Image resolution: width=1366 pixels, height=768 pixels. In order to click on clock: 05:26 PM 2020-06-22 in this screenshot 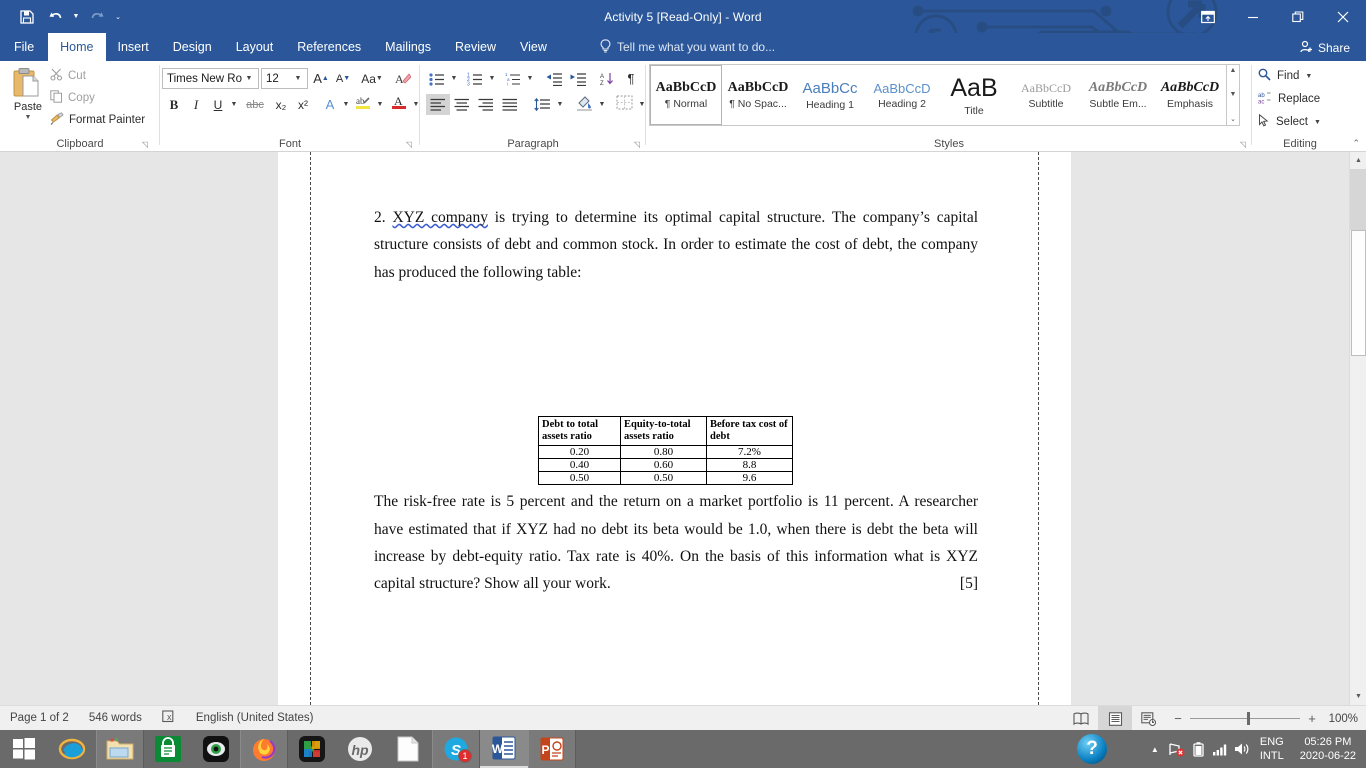, I will do `click(1330, 749)`.